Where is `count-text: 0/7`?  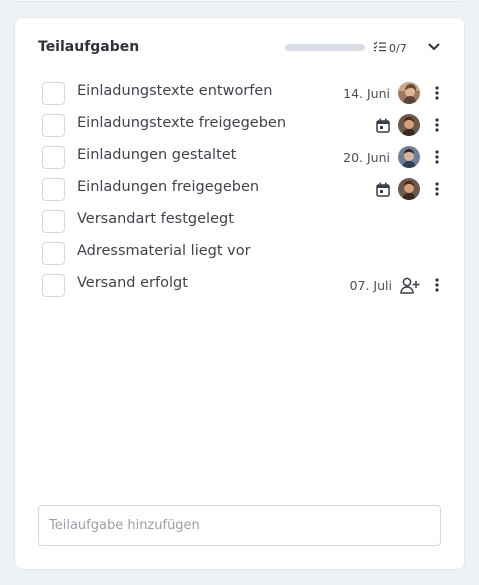 count-text: 0/7 is located at coordinates (398, 48).